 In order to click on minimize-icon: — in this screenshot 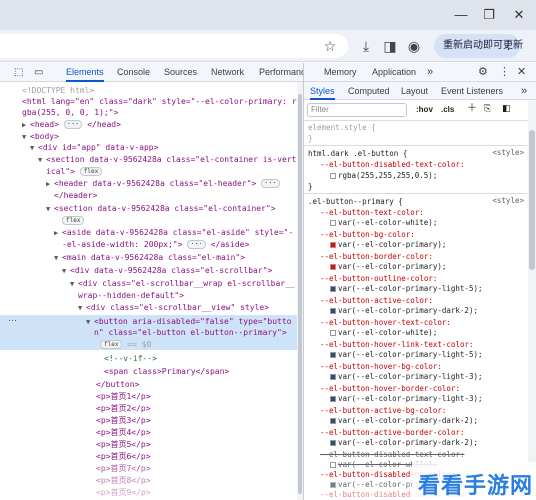, I will do `click(461, 15)`.